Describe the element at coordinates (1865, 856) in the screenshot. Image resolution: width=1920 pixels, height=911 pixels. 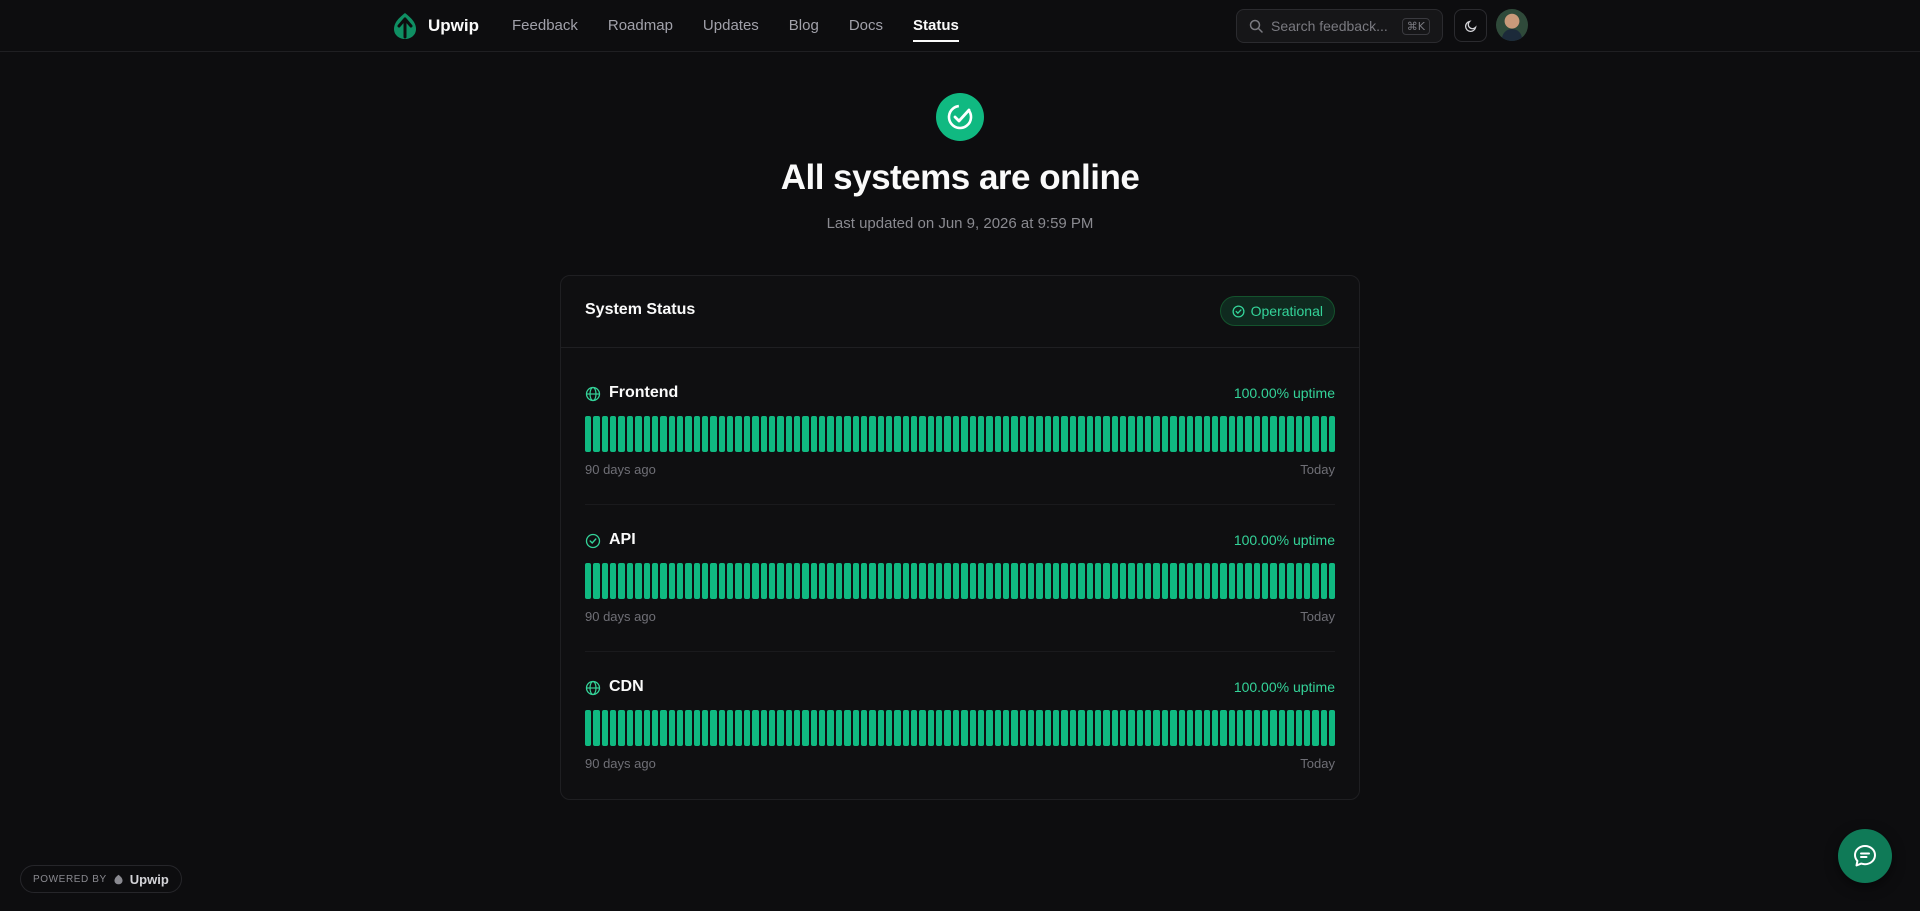
I see `chat-button` at that location.